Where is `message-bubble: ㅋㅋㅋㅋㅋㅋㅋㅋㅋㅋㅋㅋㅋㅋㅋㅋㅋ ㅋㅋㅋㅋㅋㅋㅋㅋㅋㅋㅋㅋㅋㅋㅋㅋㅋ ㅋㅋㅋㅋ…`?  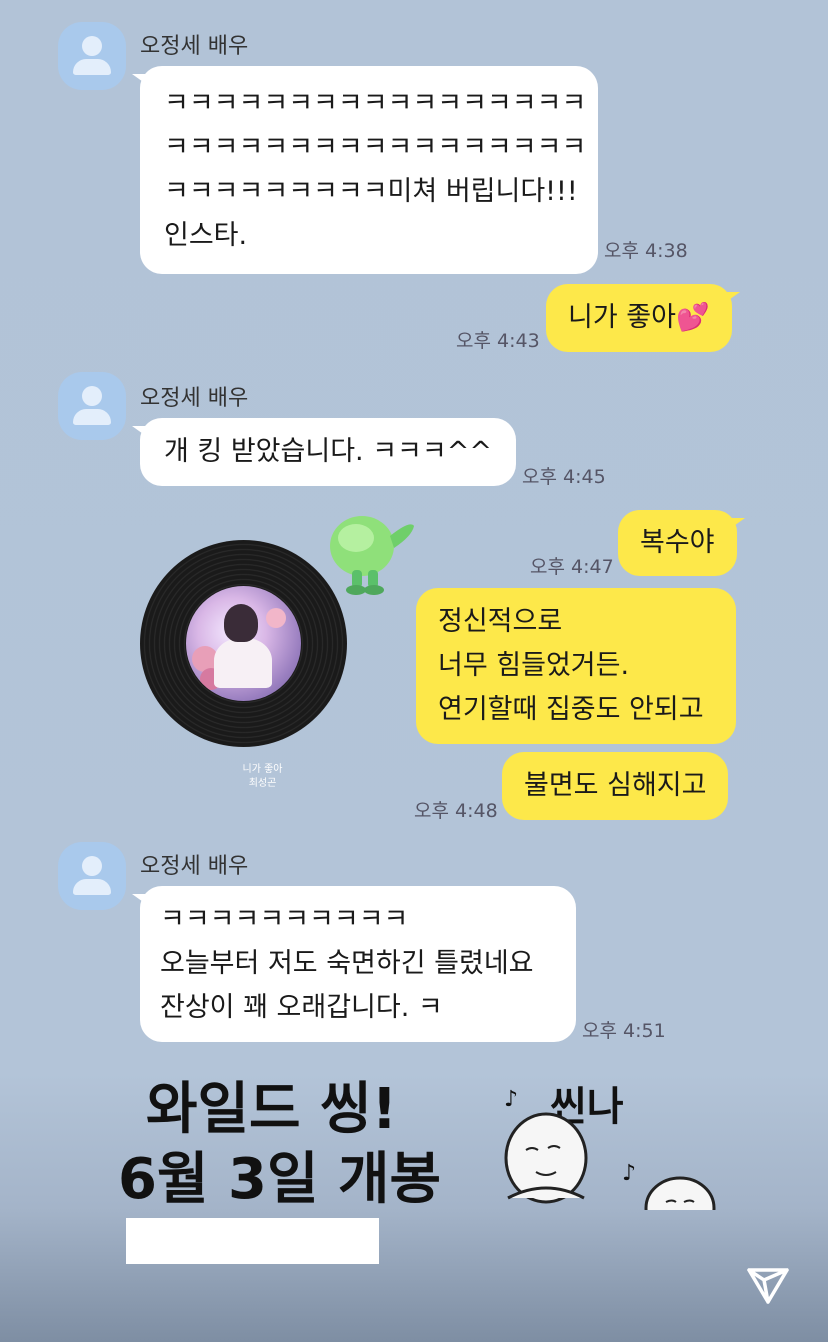 message-bubble: ㅋㅋㅋㅋㅋㅋㅋㅋㅋㅋㅋㅋㅋㅋㅋㅋㅋ ㅋㅋㅋㅋㅋㅋㅋㅋㅋㅋㅋㅋㅋㅋㅋㅋㅋ ㅋㅋㅋㅋ… is located at coordinates (365, 170).